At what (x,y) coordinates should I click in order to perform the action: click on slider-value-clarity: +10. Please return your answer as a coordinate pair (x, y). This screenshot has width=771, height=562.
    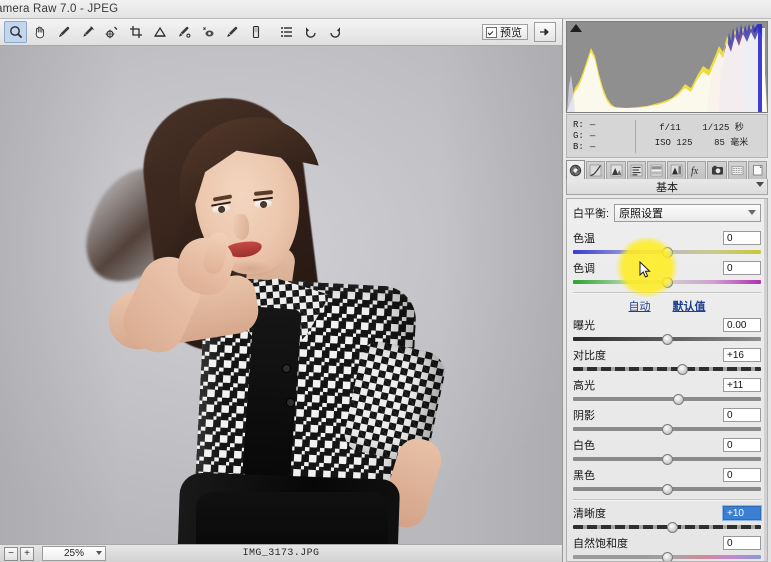
    Looking at the image, I should click on (742, 513).